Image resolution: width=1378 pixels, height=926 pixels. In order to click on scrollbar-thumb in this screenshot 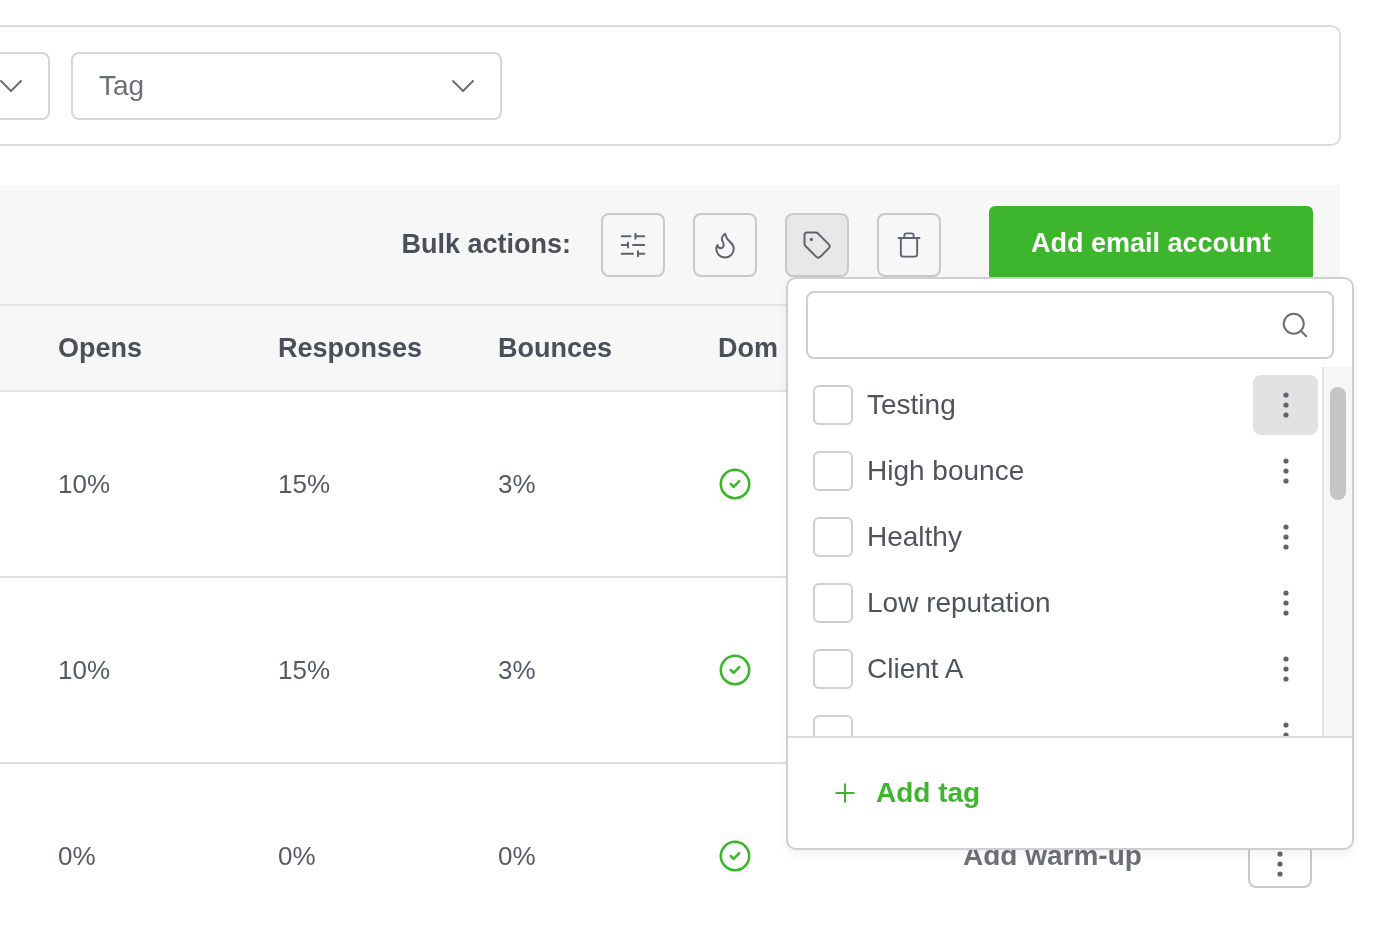, I will do `click(1338, 443)`.